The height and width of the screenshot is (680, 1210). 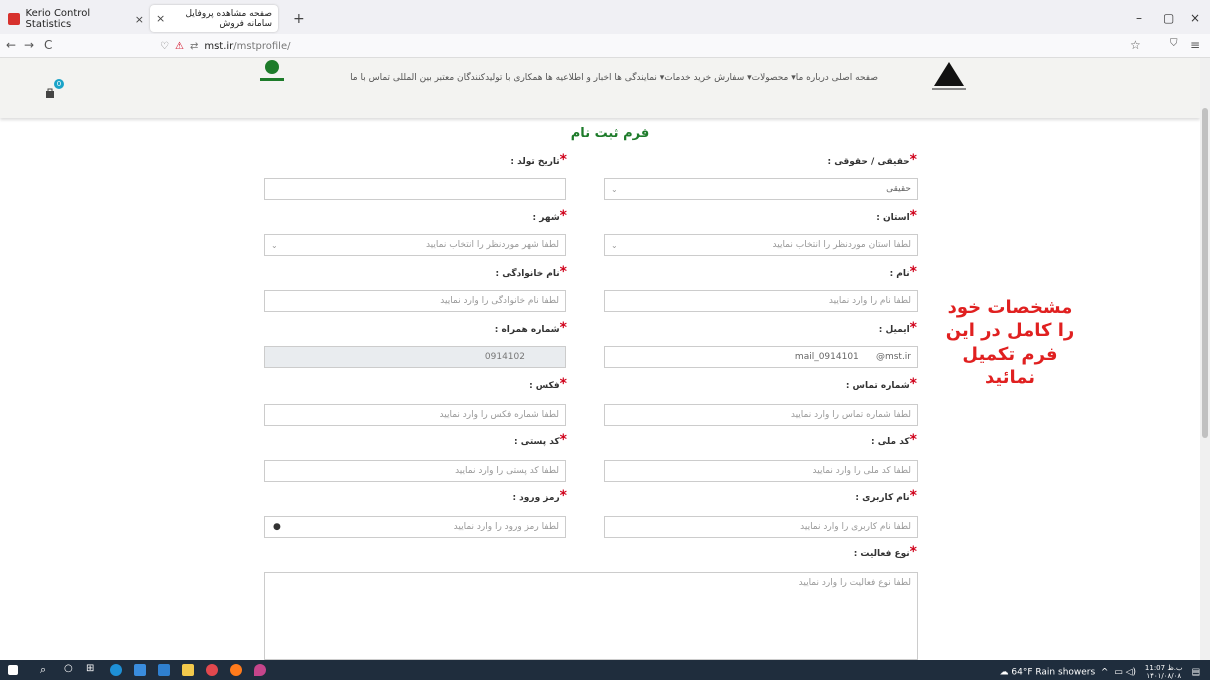 I want to click on lock-warning-icon: ⚠, so click(x=179, y=46).